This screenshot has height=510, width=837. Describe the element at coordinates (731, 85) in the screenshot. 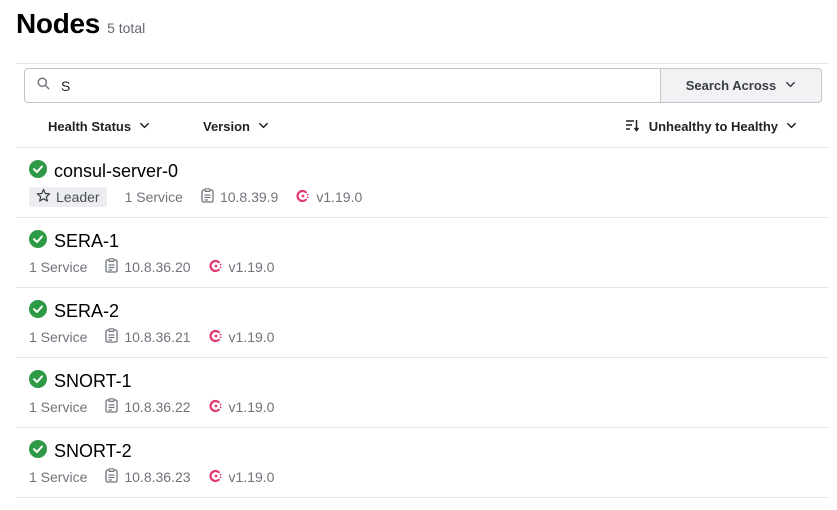

I see `search-across-label: Search Across` at that location.